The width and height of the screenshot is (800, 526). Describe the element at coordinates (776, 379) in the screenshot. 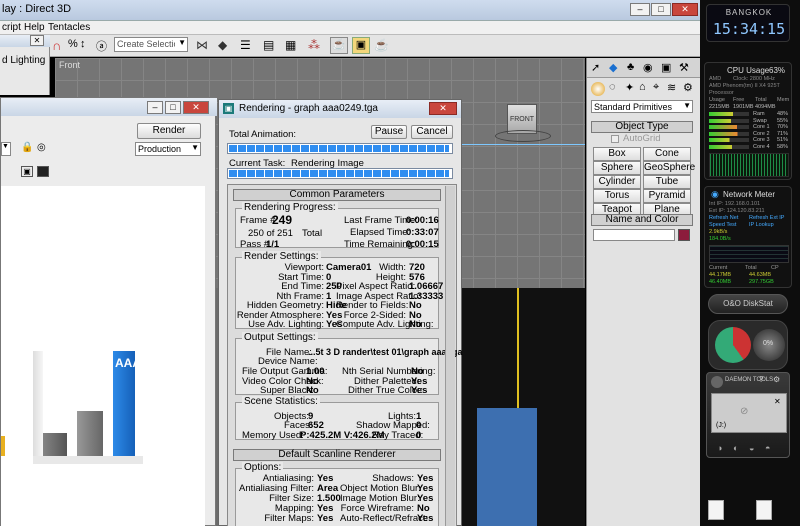

I see `settings-icon: ⚙` at that location.